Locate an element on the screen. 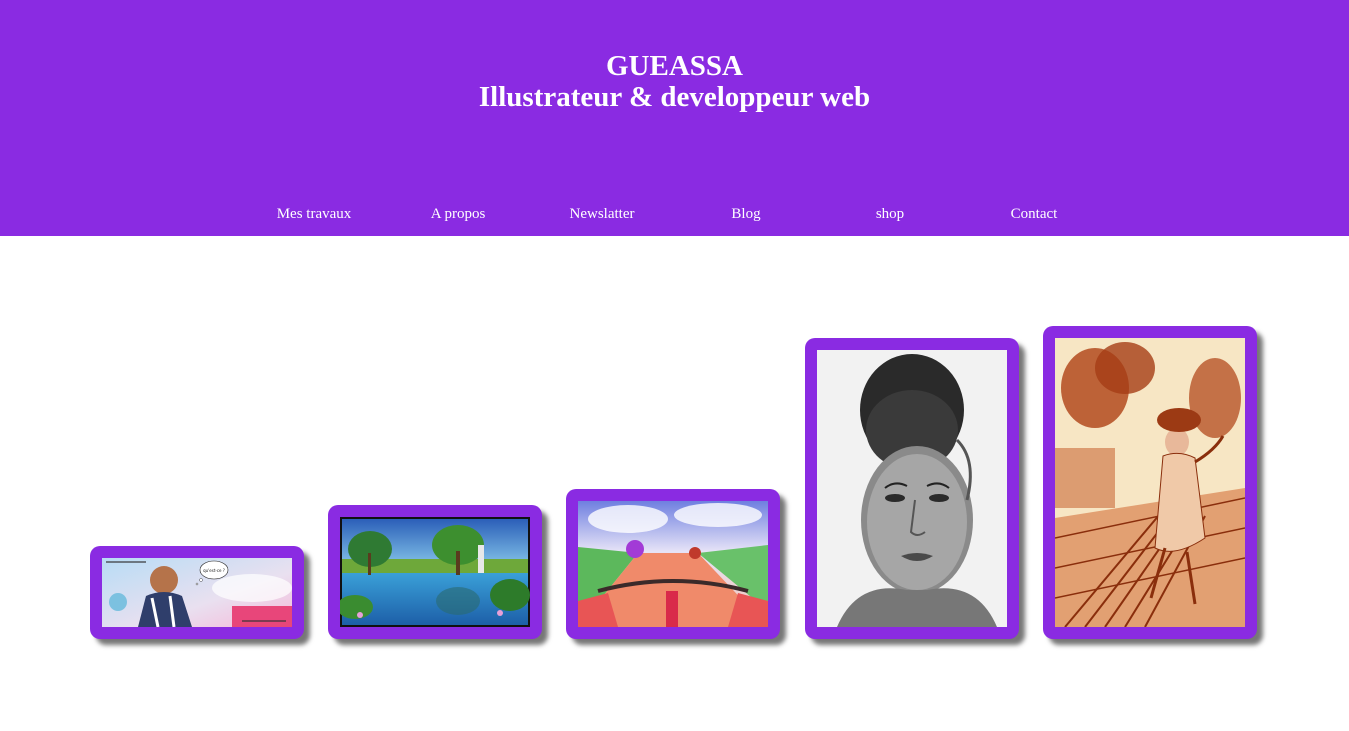 The height and width of the screenshot is (731, 1349). nav-item-shop: shop is located at coordinates (890, 214).